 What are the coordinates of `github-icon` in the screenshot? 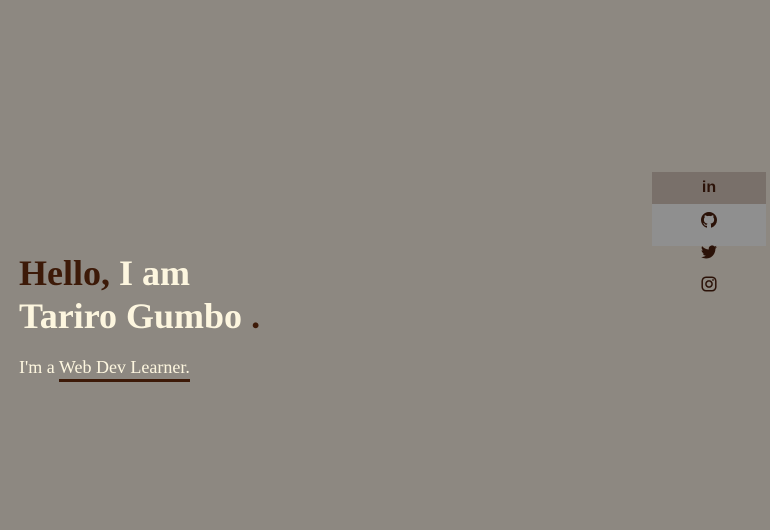 It's located at (709, 220).